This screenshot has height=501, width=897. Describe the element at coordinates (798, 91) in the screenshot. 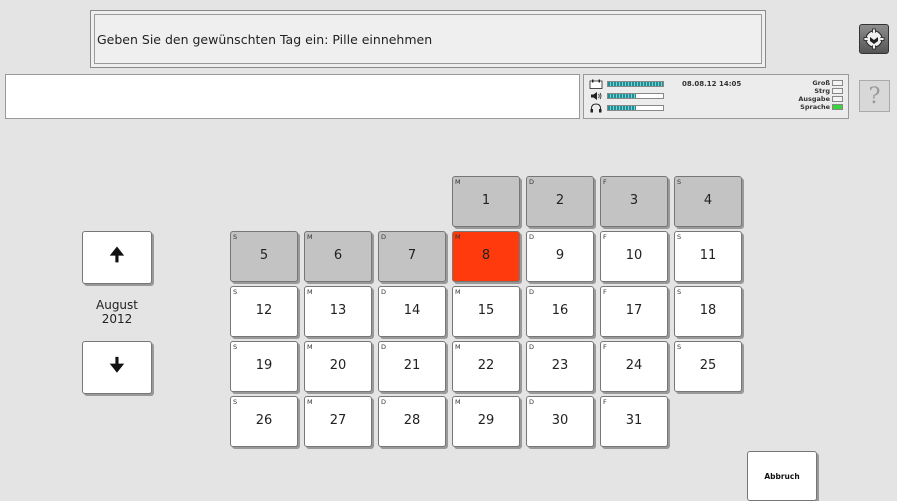

I see `flag-strg: Strg` at that location.